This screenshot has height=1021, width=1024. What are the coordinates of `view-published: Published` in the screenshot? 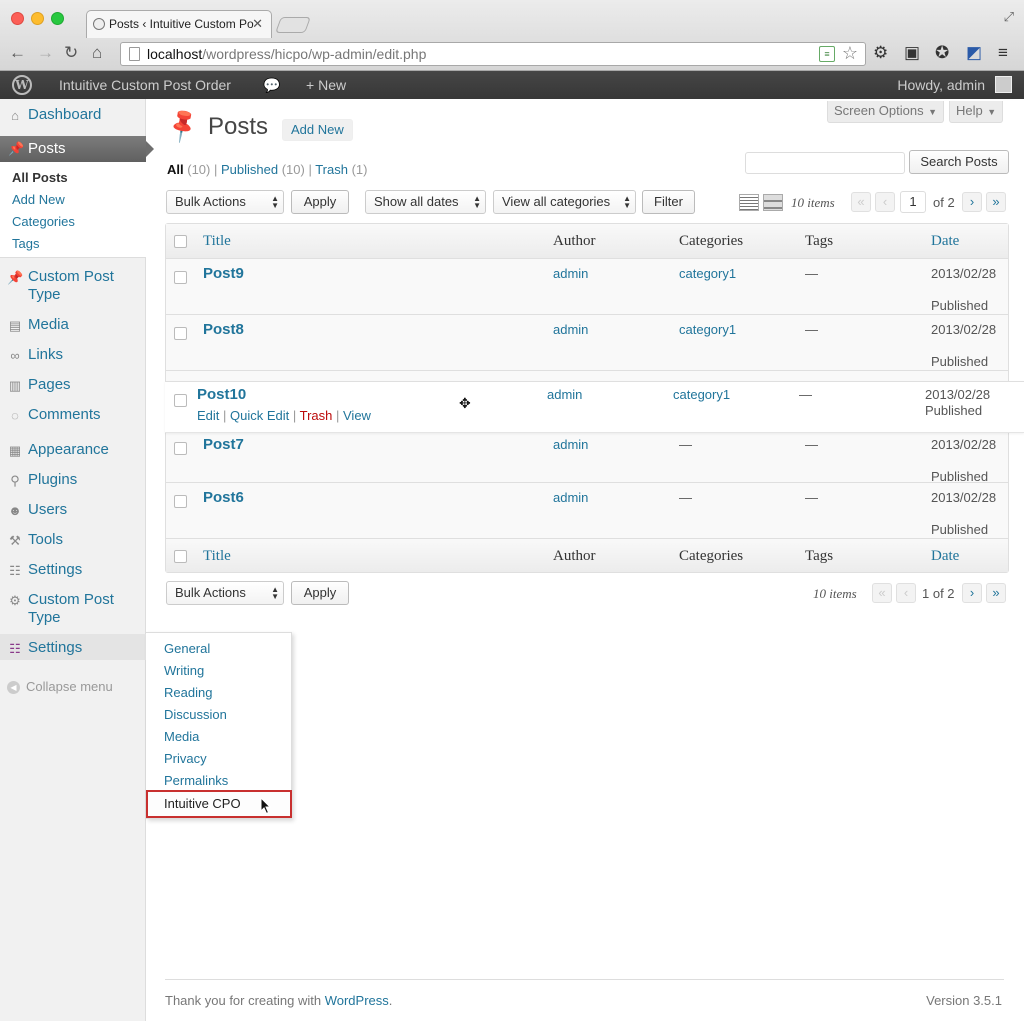 It's located at (249, 169).